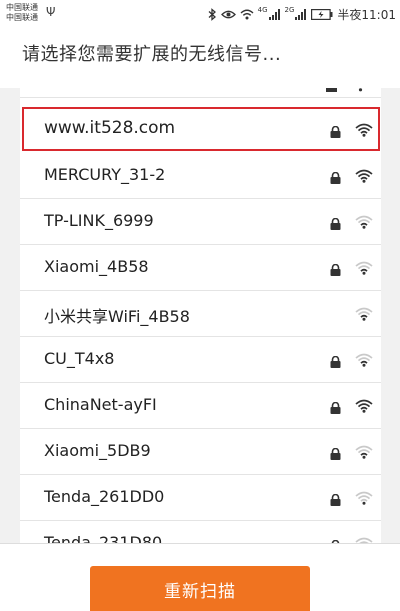 This screenshot has width=400, height=611. I want to click on bottom-bar: 重新扫描, so click(200, 577).